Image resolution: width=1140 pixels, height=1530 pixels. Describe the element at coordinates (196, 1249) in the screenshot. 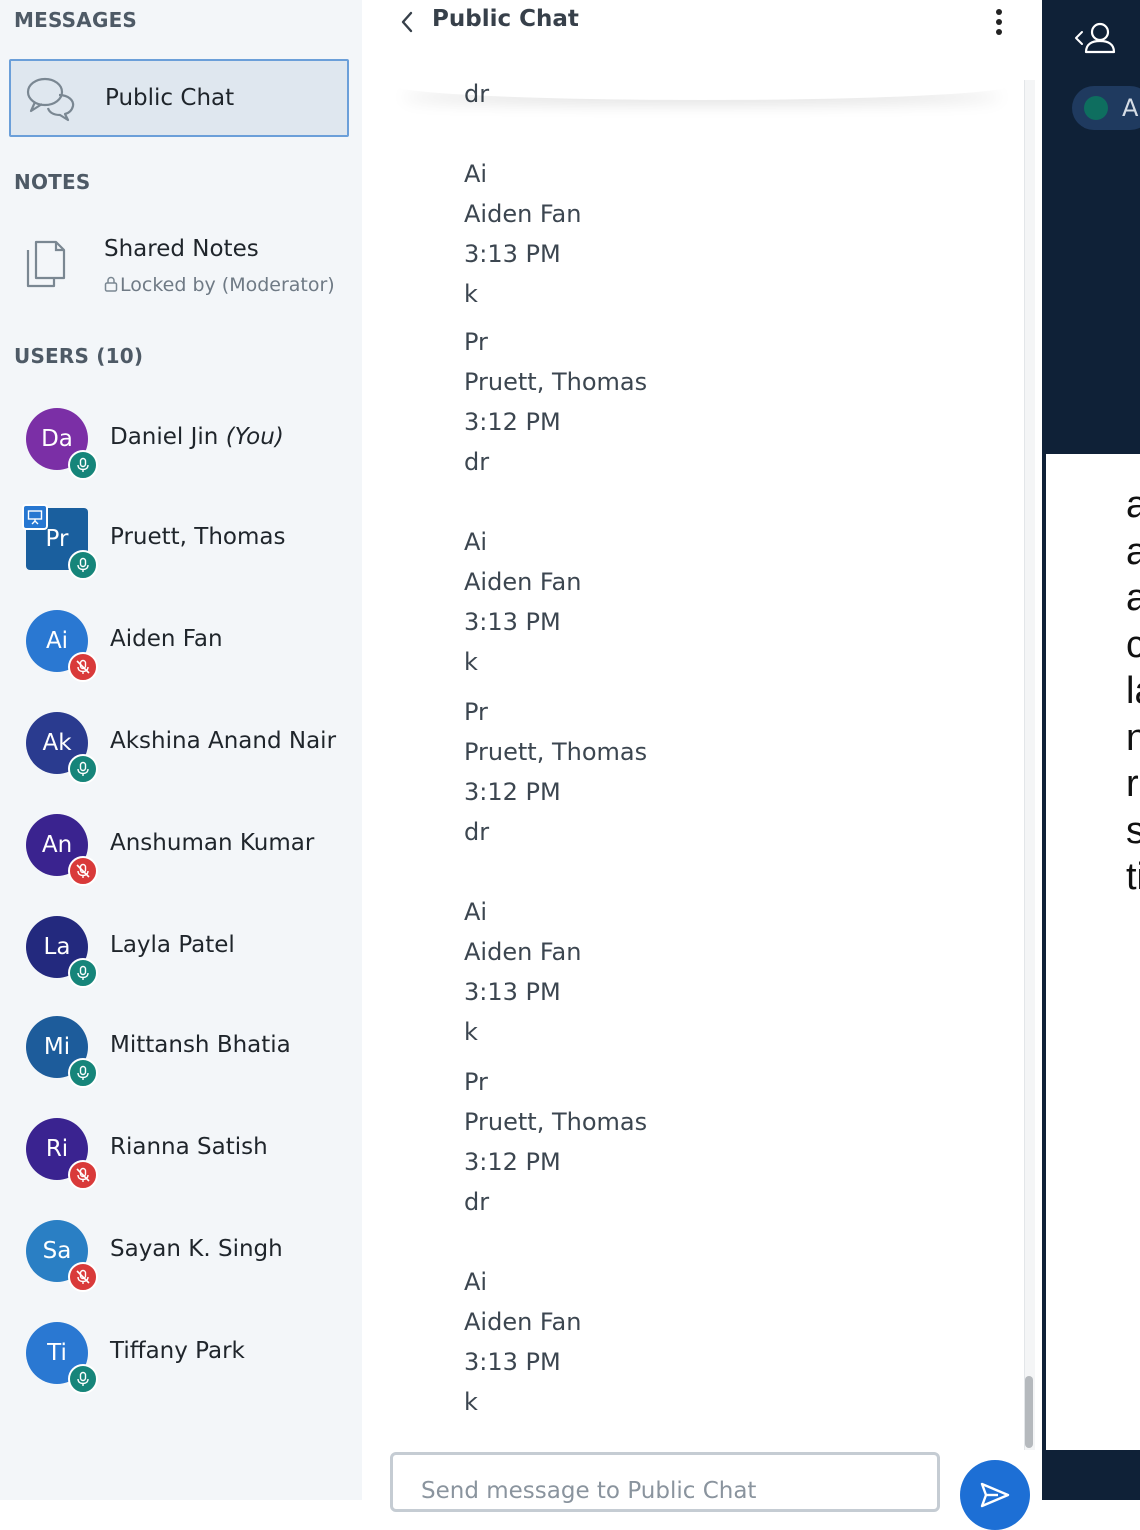

I see `user-name: Sayan K. Singh` at that location.